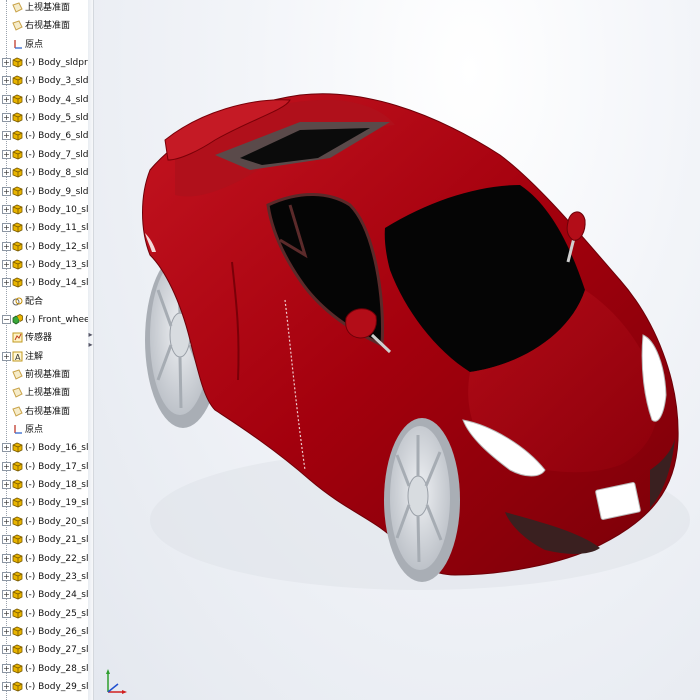 The image size is (700, 700). What do you see at coordinates (44, 81) in the screenshot?
I see `tree-item: + (-) Body_3_sldprt<1:` at bounding box center [44, 81].